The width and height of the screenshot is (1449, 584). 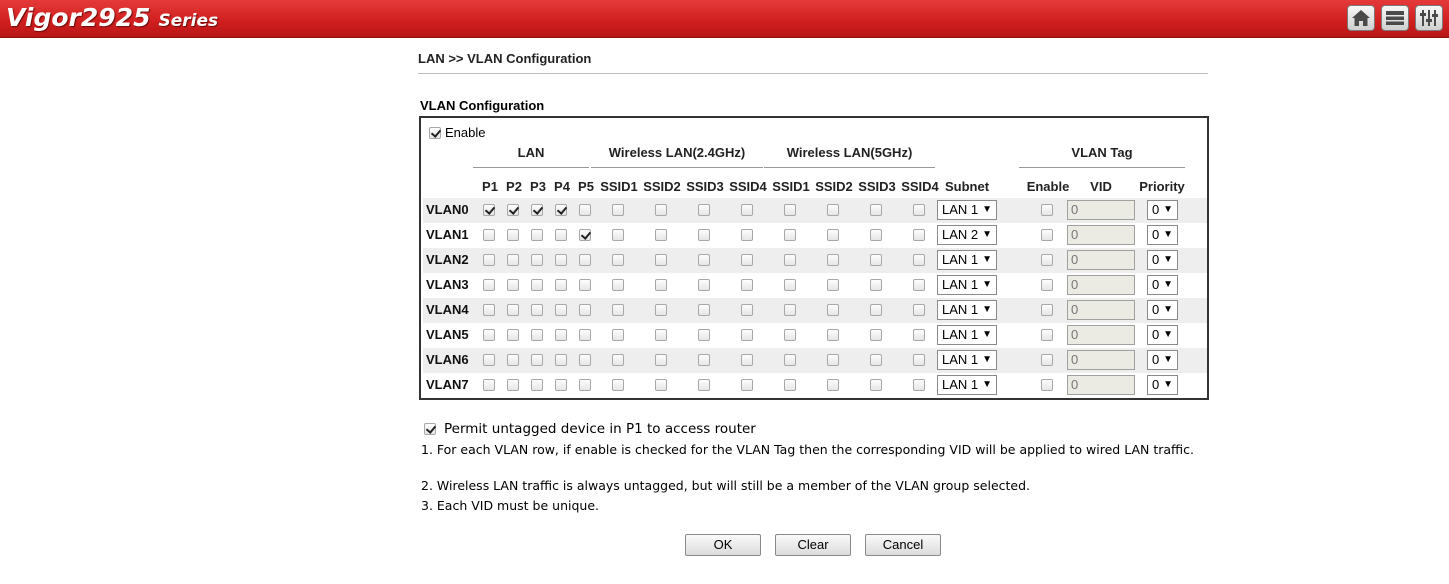 What do you see at coordinates (1429, 18) in the screenshot?
I see `settings-sliders-icon` at bounding box center [1429, 18].